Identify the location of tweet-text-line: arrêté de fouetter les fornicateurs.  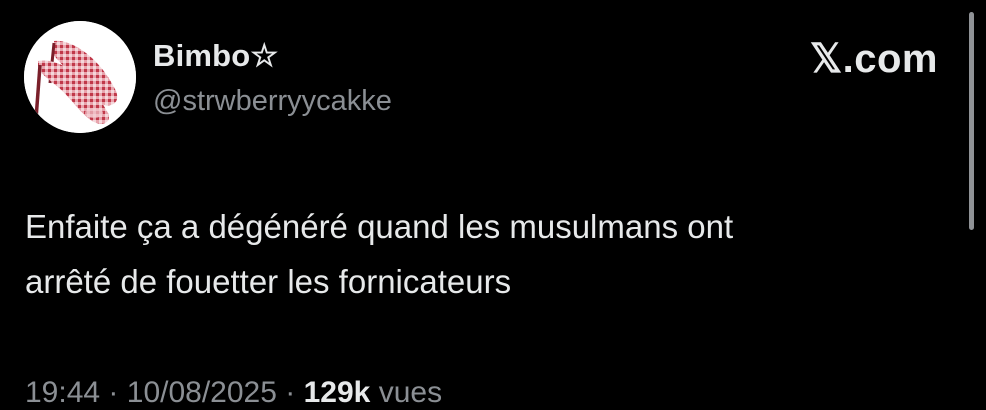
(268, 281).